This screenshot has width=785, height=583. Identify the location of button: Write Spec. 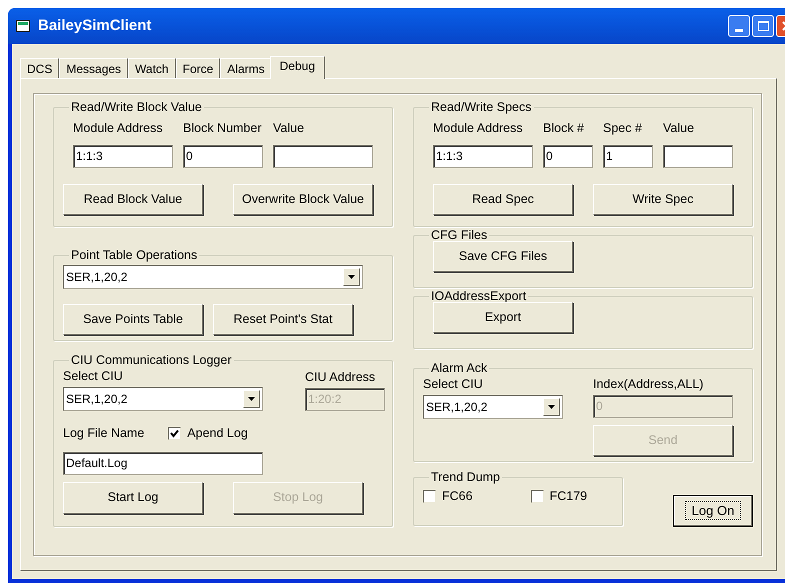
(663, 199).